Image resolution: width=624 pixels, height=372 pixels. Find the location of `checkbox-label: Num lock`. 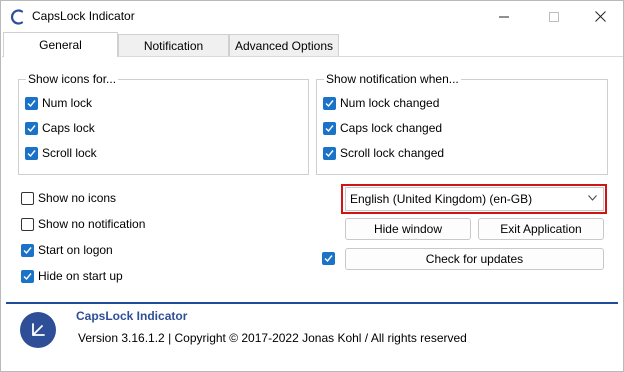

checkbox-label: Num lock is located at coordinates (67, 103).